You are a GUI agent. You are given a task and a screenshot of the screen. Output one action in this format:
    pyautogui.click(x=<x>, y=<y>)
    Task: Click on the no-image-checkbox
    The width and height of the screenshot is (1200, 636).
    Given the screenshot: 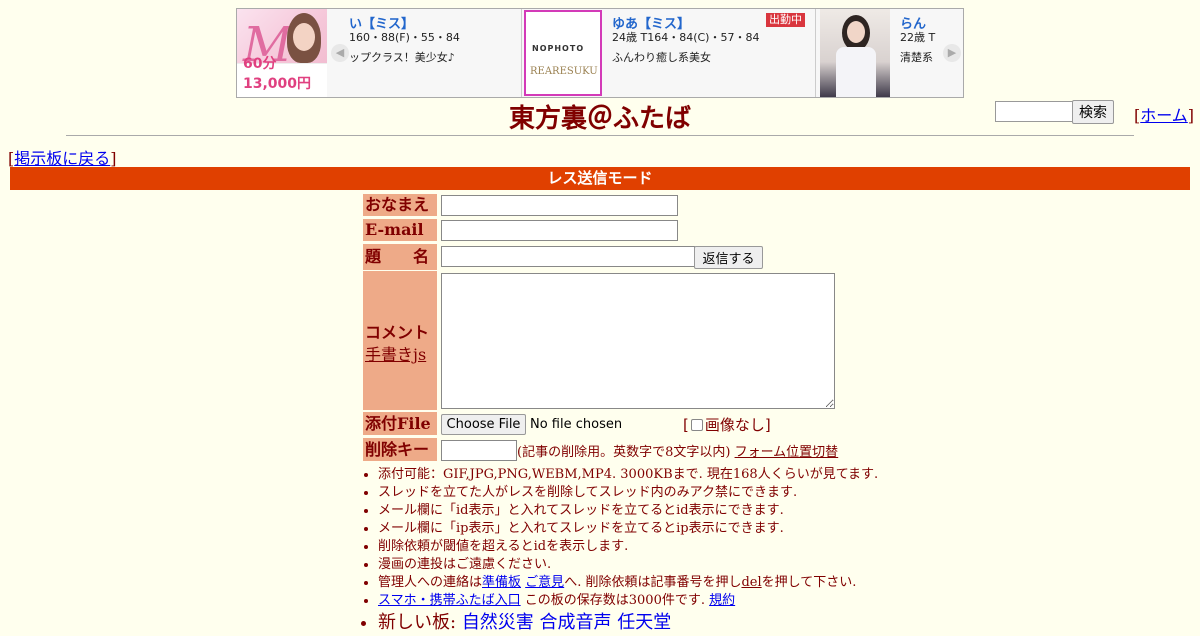 What is the action you would take?
    pyautogui.click(x=696, y=425)
    